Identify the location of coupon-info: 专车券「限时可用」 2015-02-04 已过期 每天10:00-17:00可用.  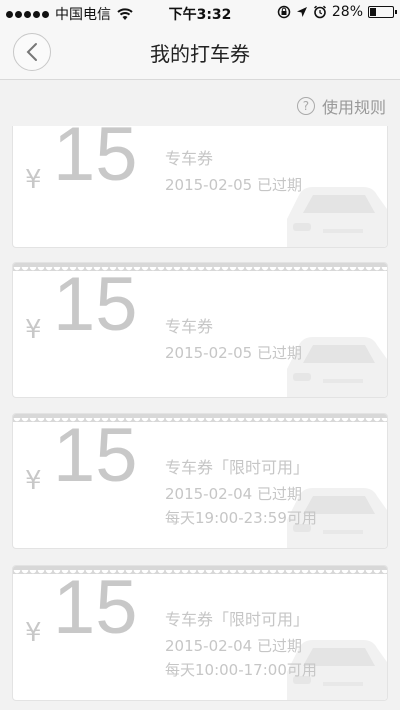
(241, 643).